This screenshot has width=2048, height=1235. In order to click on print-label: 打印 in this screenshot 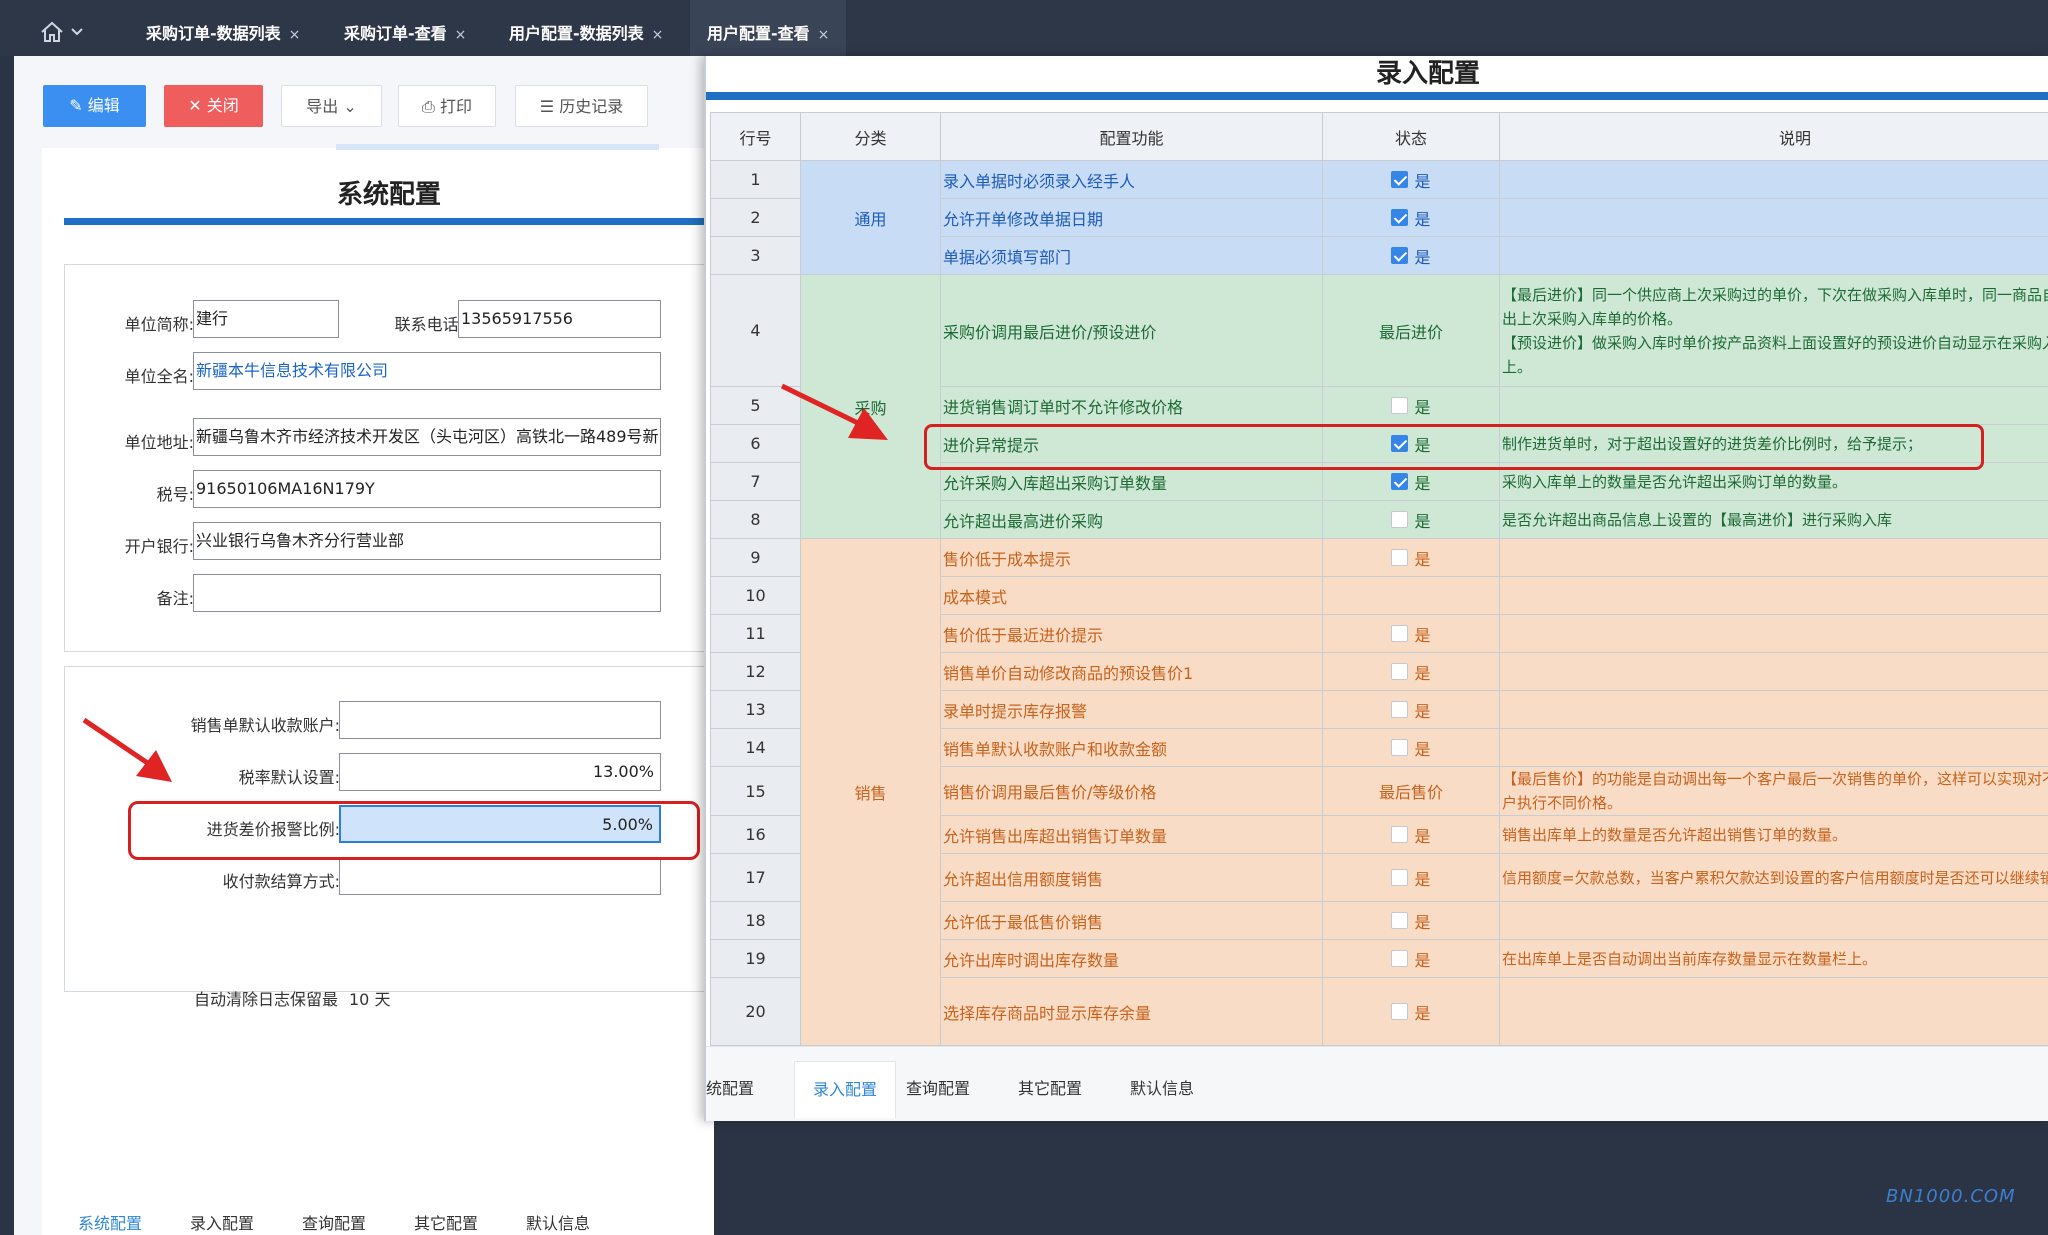, I will do `click(455, 106)`.